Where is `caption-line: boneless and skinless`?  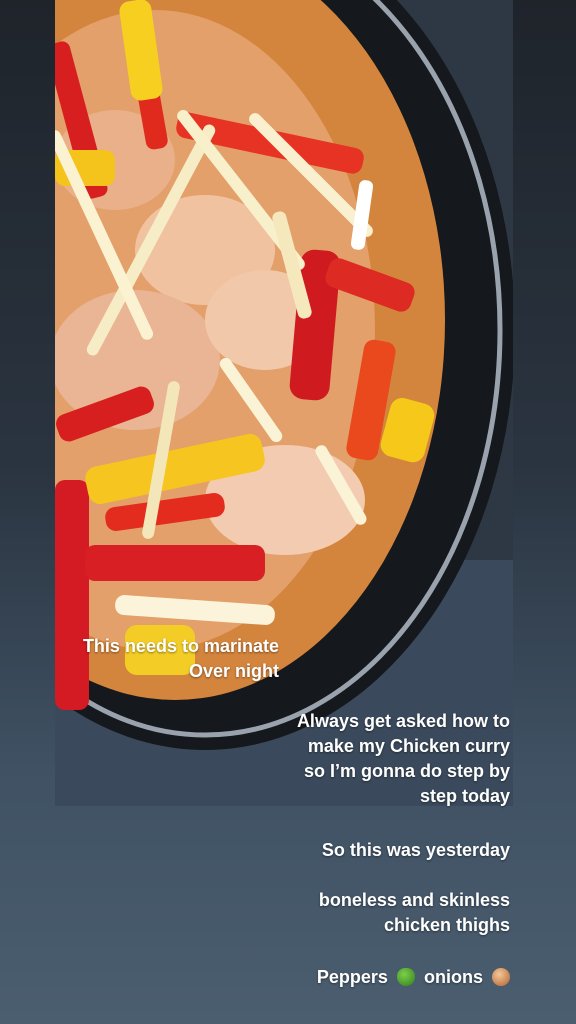 caption-line: boneless and skinless is located at coordinates (414, 900).